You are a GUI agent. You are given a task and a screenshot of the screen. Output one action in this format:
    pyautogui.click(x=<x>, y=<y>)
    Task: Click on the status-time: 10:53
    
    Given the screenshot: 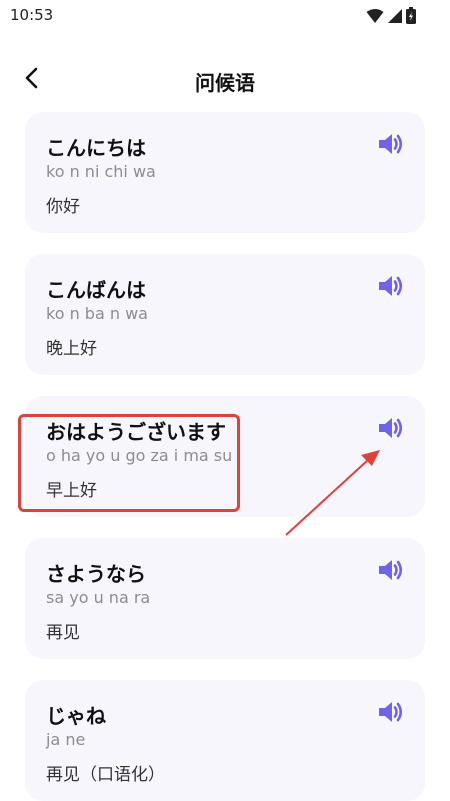 What is the action you would take?
    pyautogui.click(x=32, y=15)
    